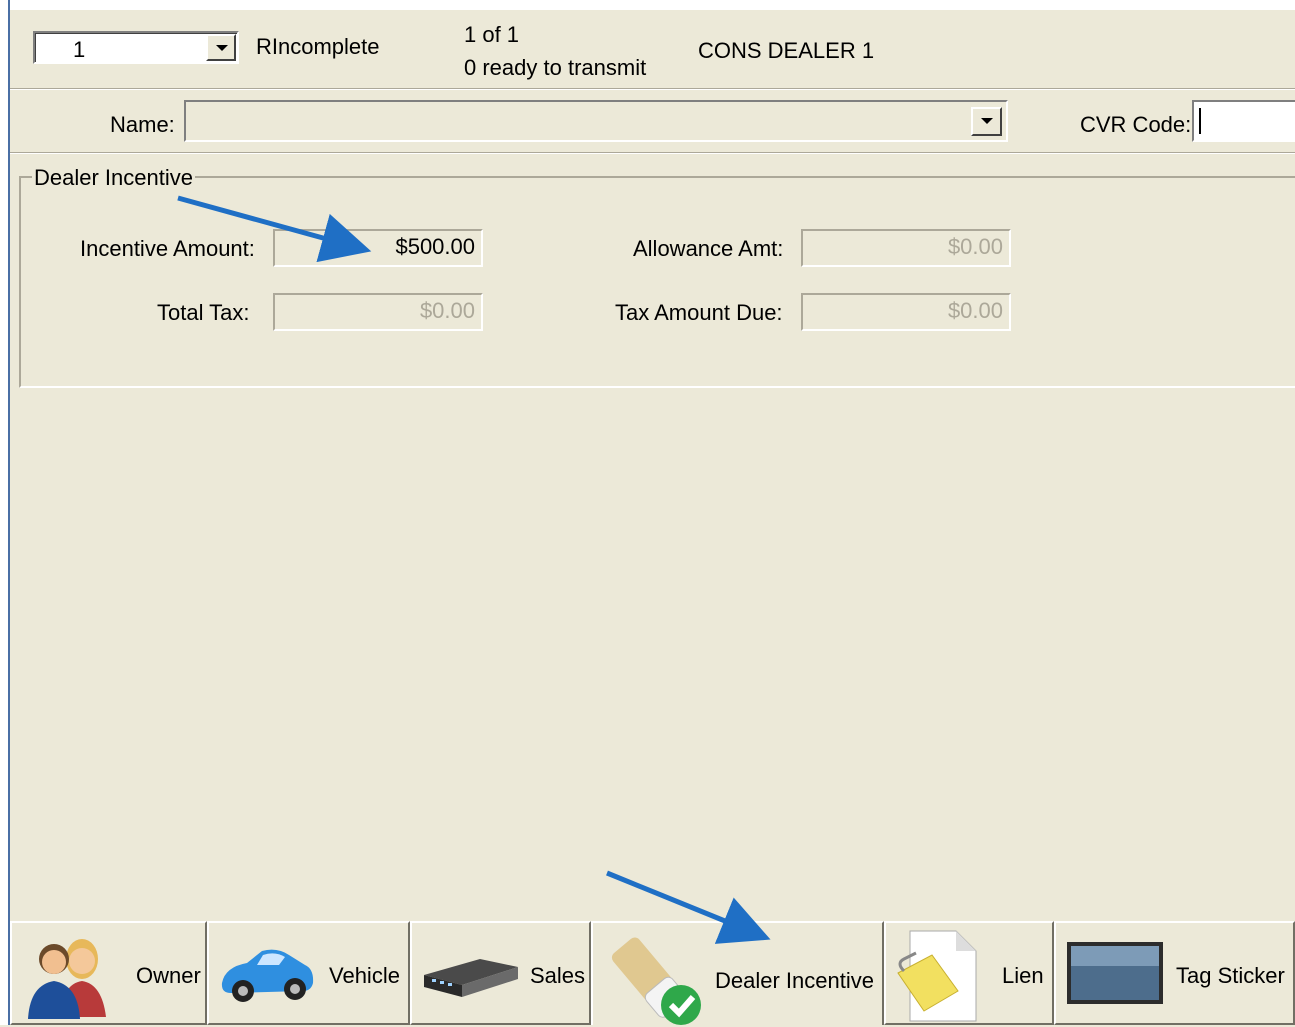  Describe the element at coordinates (1136, 124) in the screenshot. I see `cvr-code-label: CVR Code:` at that location.